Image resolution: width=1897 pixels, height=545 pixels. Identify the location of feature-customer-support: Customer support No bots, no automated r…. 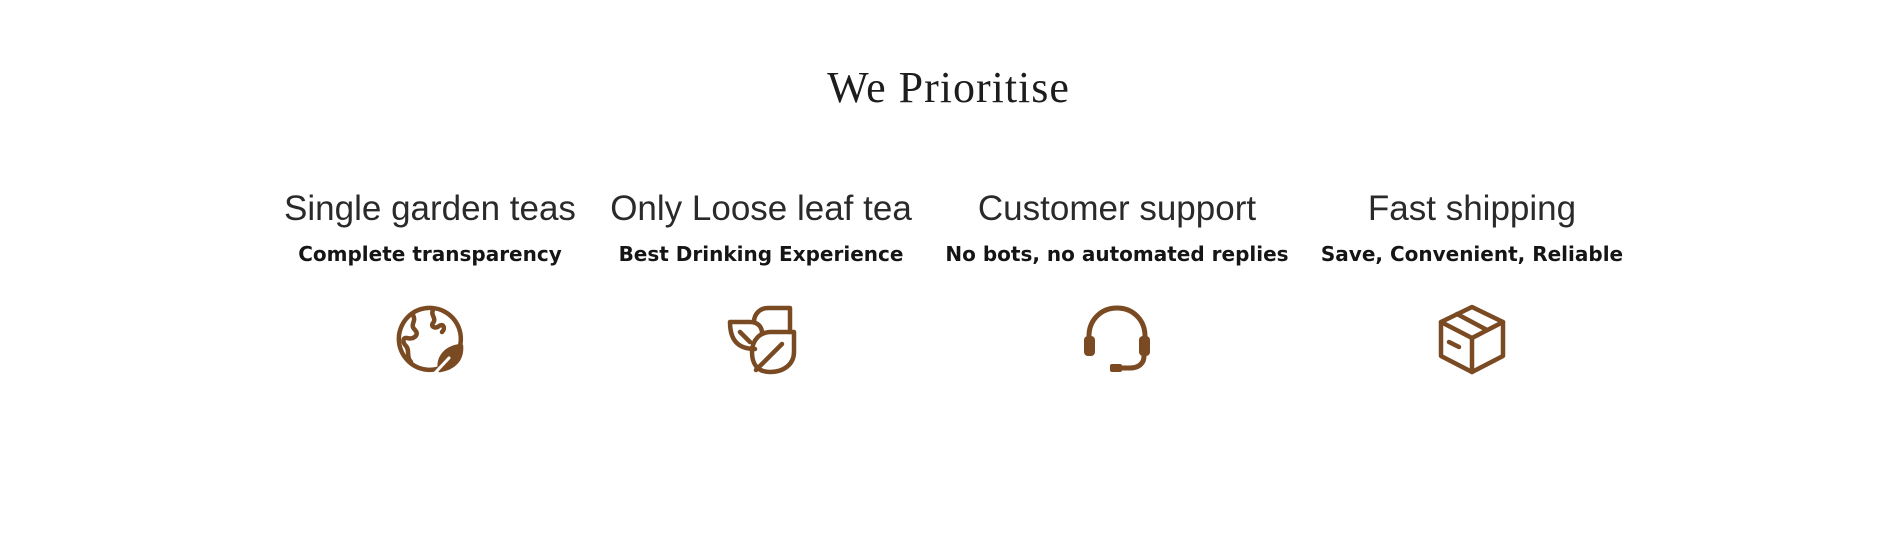
(1117, 281).